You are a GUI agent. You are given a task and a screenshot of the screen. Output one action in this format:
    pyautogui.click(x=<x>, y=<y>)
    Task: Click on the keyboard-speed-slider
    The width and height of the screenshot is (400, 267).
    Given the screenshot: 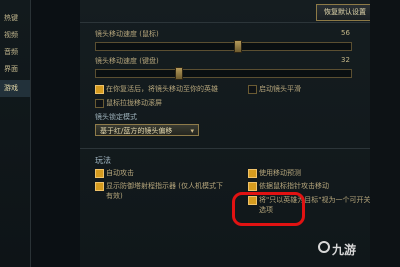 What is the action you would take?
    pyautogui.click(x=223, y=73)
    